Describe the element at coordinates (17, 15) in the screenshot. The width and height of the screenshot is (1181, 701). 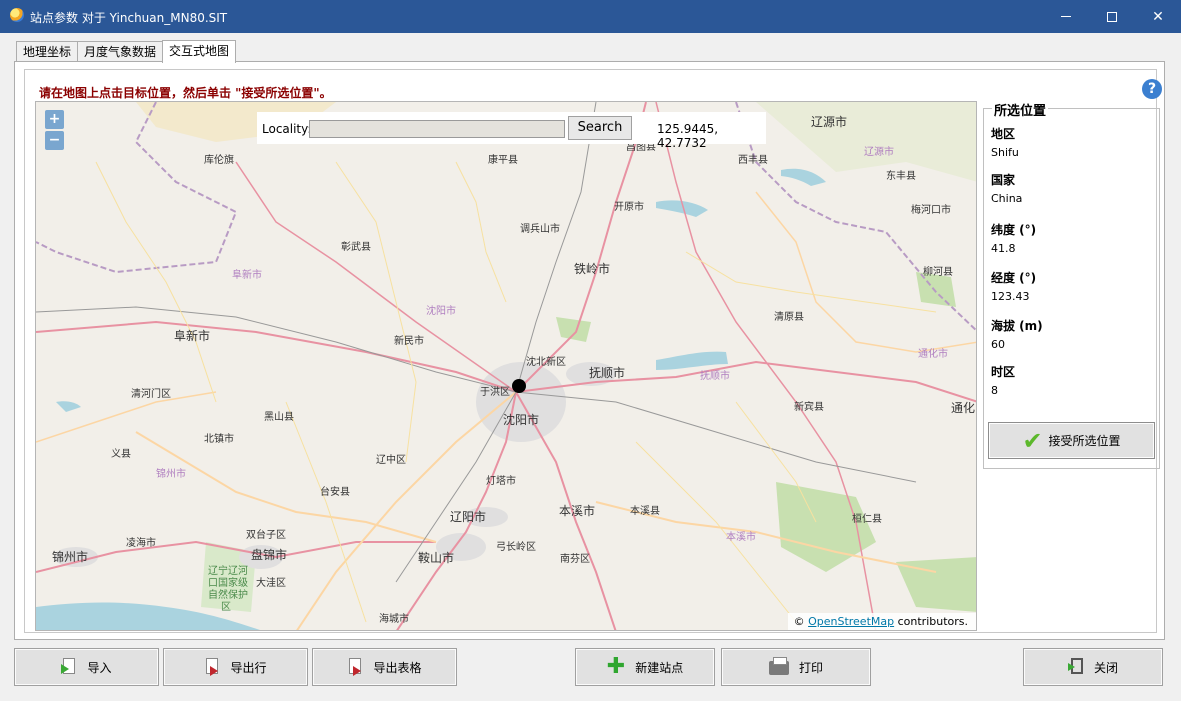
I see `app-globe-icon` at that location.